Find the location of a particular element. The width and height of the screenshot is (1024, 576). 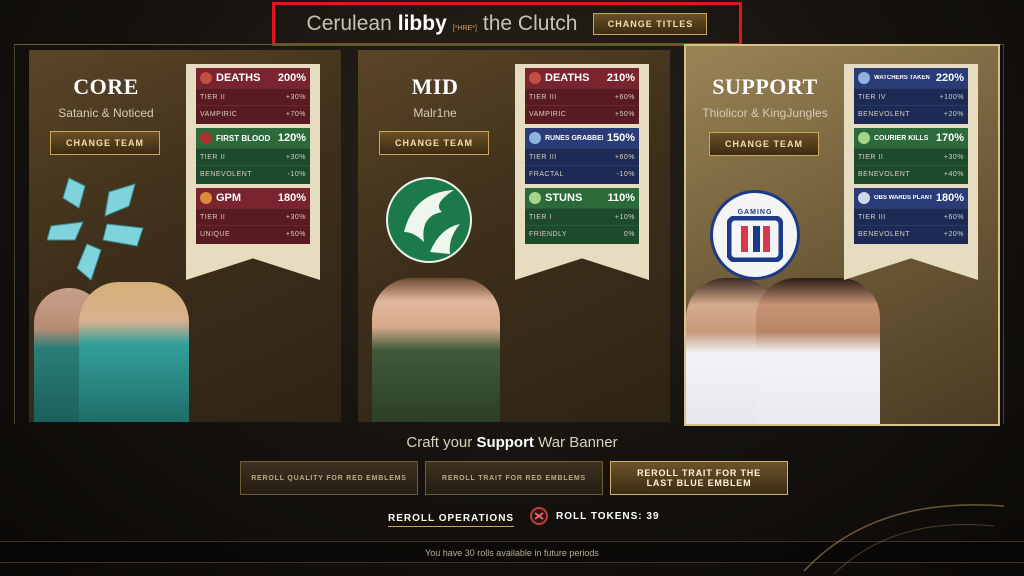

emblem-name: FIRST BLOOD is located at coordinates (243, 138).